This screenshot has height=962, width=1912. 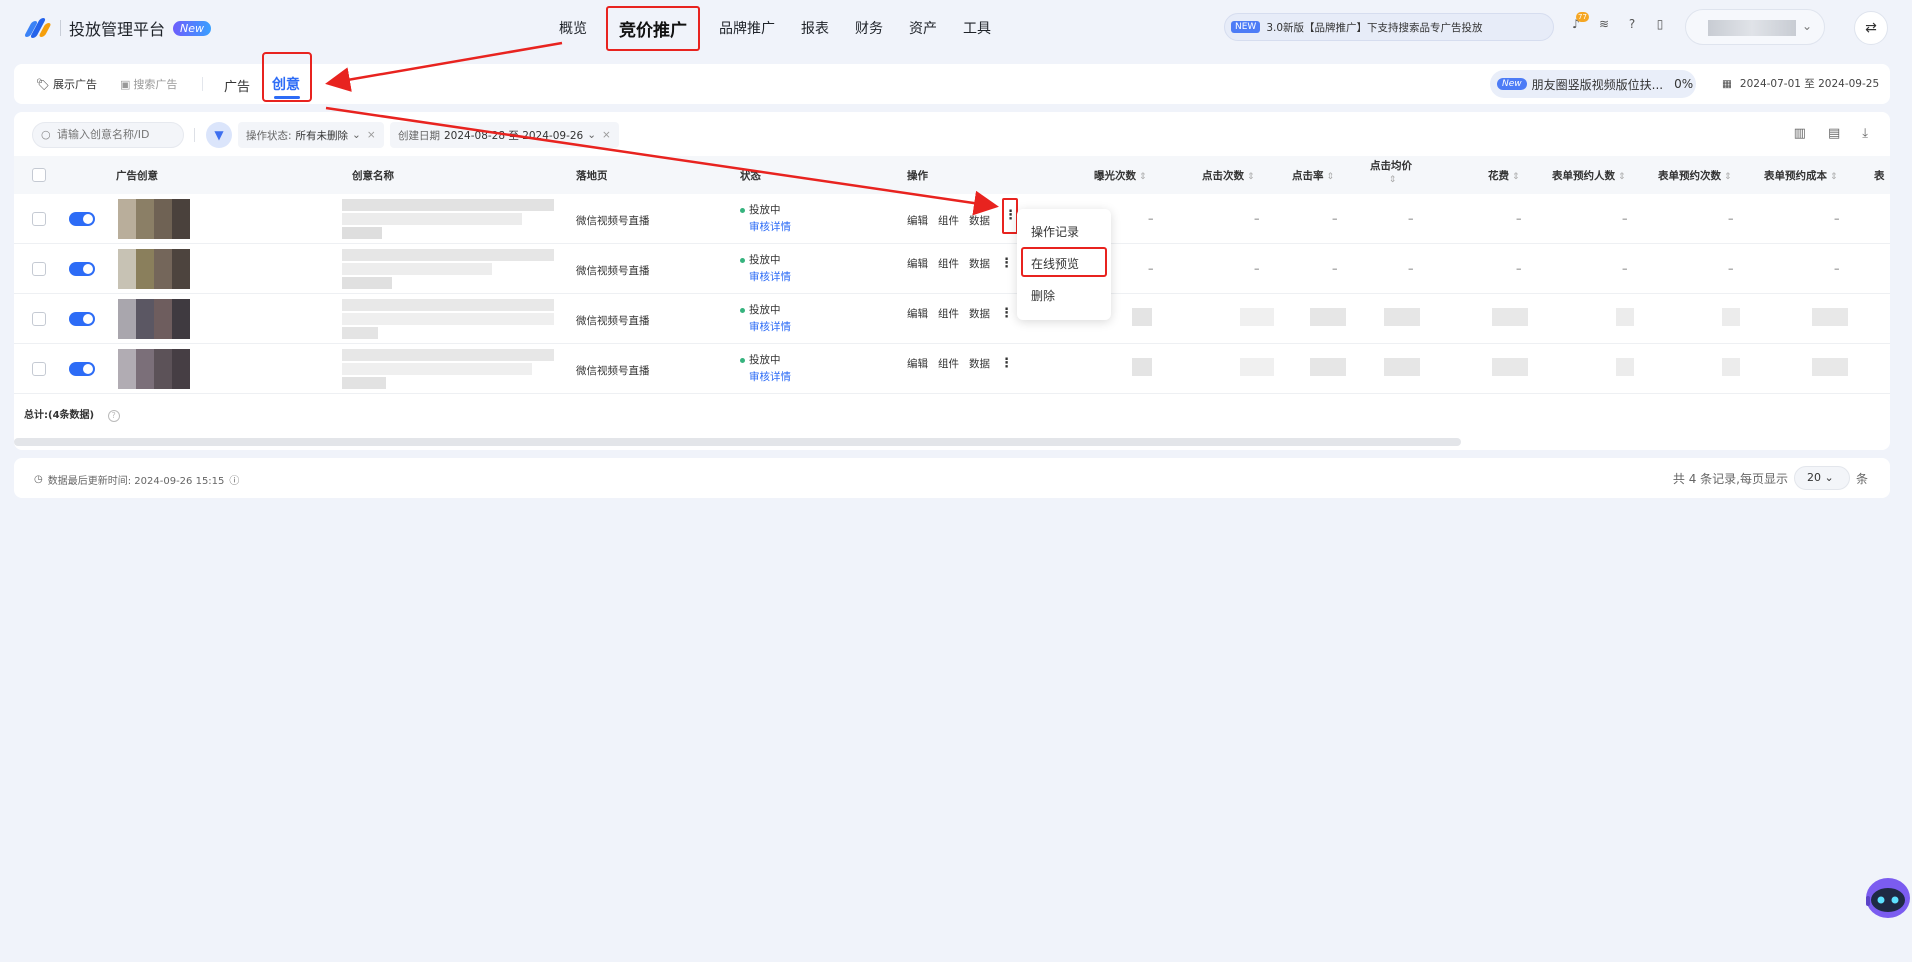 What do you see at coordinates (869, 28) in the screenshot?
I see `nav-finance: 财务` at bounding box center [869, 28].